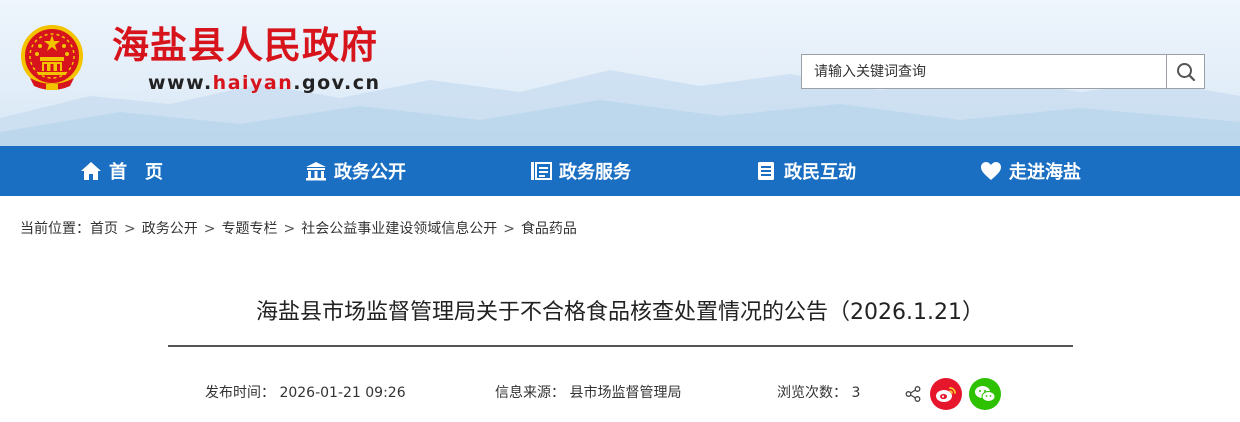 This screenshot has width=1240, height=422. What do you see at coordinates (1045, 172) in the screenshot?
I see `nav-label: 走进海盐` at bounding box center [1045, 172].